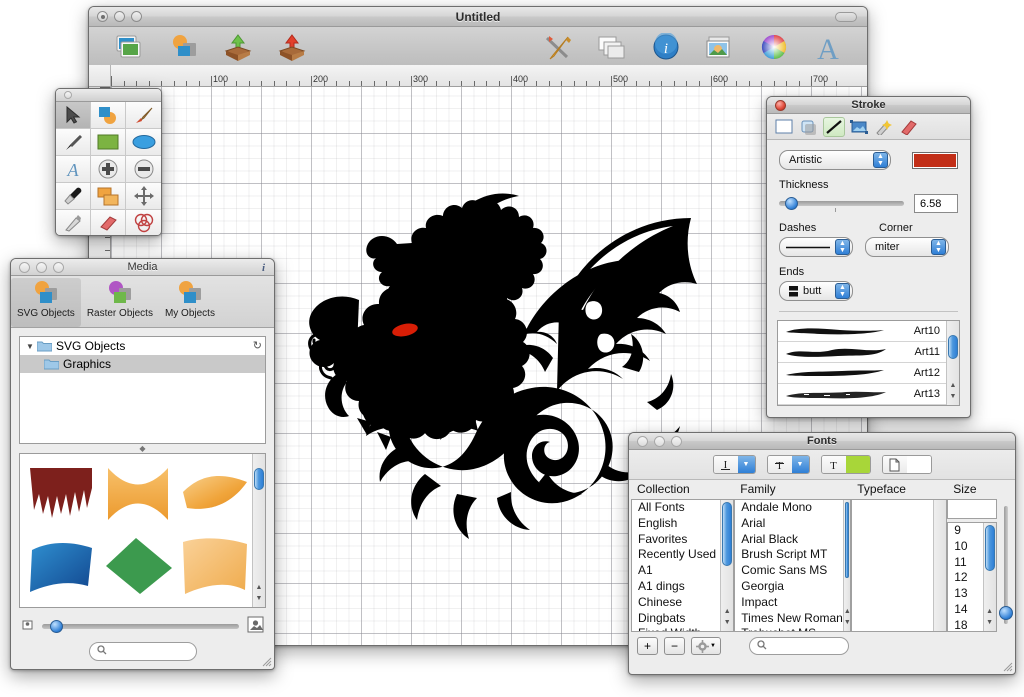  What do you see at coordinates (789, 540) in the screenshot?
I see `list-item: Arial Black` at bounding box center [789, 540].